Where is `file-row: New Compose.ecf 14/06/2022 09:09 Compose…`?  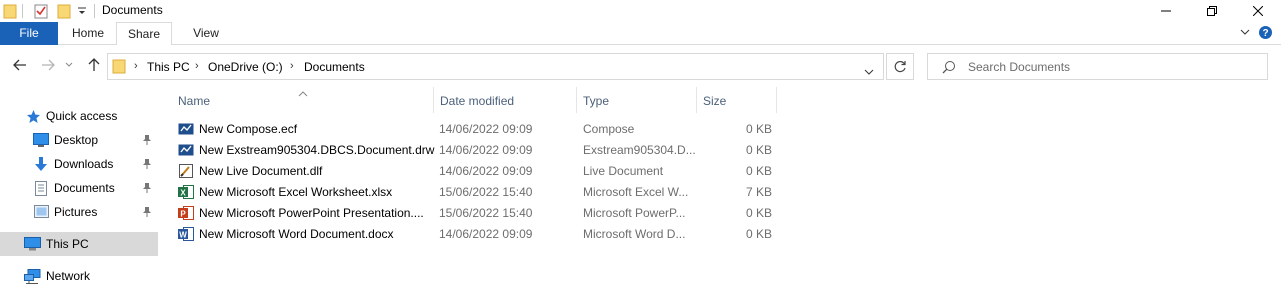
file-row: New Compose.ecf 14/06/2022 09:09 Compose… is located at coordinates (476, 129).